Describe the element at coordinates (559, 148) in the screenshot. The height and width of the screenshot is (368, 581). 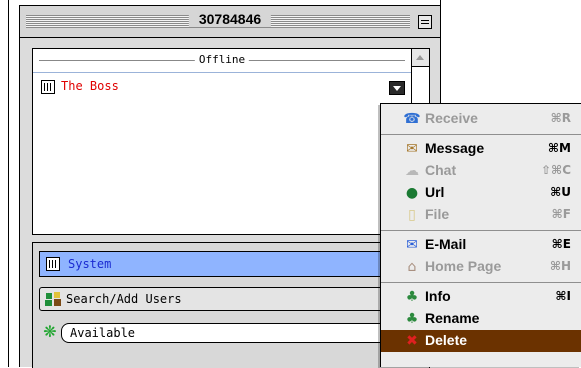
I see `menu-item-shortcut: ⌘M` at that location.